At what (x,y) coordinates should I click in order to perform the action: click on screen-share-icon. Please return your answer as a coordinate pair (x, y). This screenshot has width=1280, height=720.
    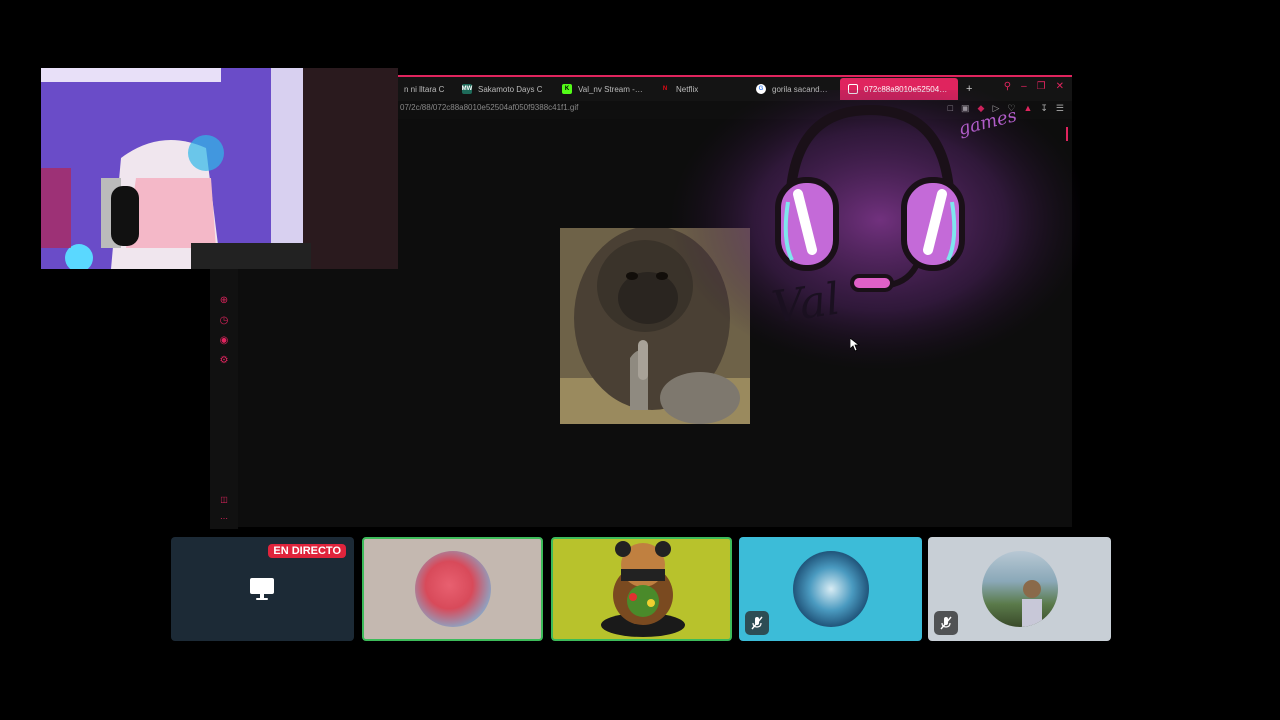
    Looking at the image, I should click on (262, 589).